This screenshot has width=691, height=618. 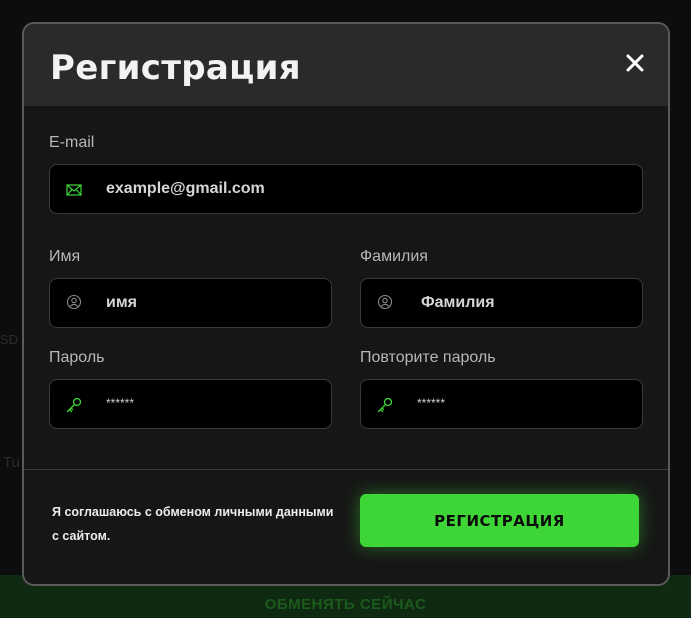 What do you see at coordinates (77, 357) in the screenshot?
I see `password-label: Пароль` at bounding box center [77, 357].